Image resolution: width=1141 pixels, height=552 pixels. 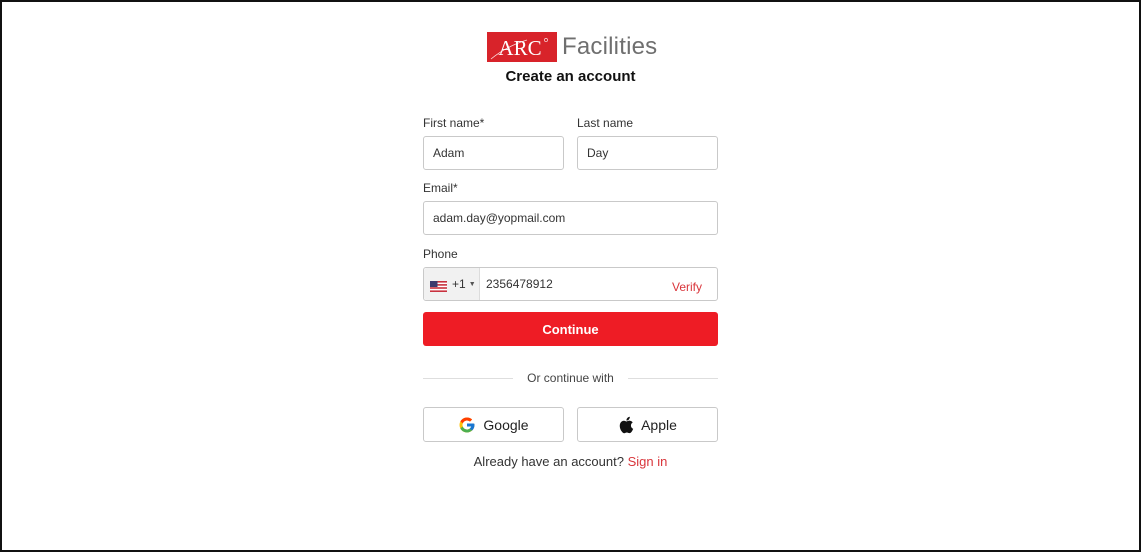 I want to click on arc-facilities-logo: ARC Facilities, so click(x=572, y=47).